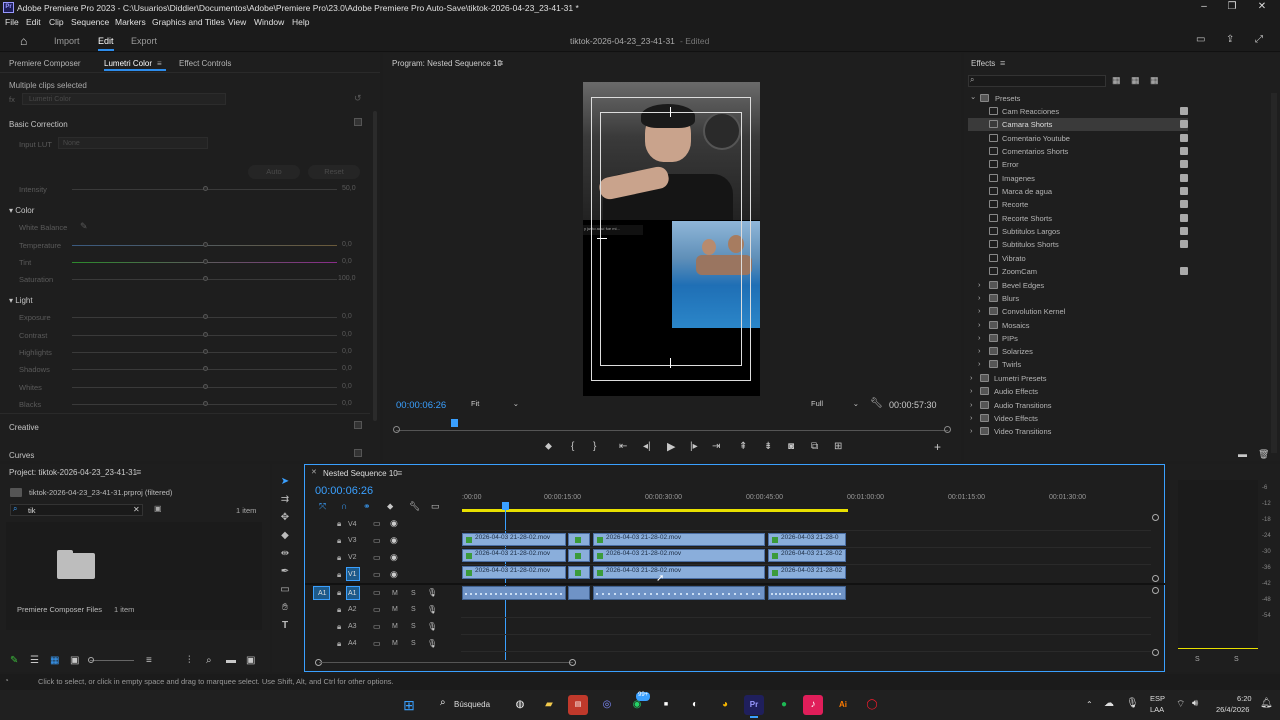 Image resolution: width=1280 pixels, height=720 pixels. Describe the element at coordinates (136, 509) in the screenshot. I see `clear-search-icon: ✕` at that location.